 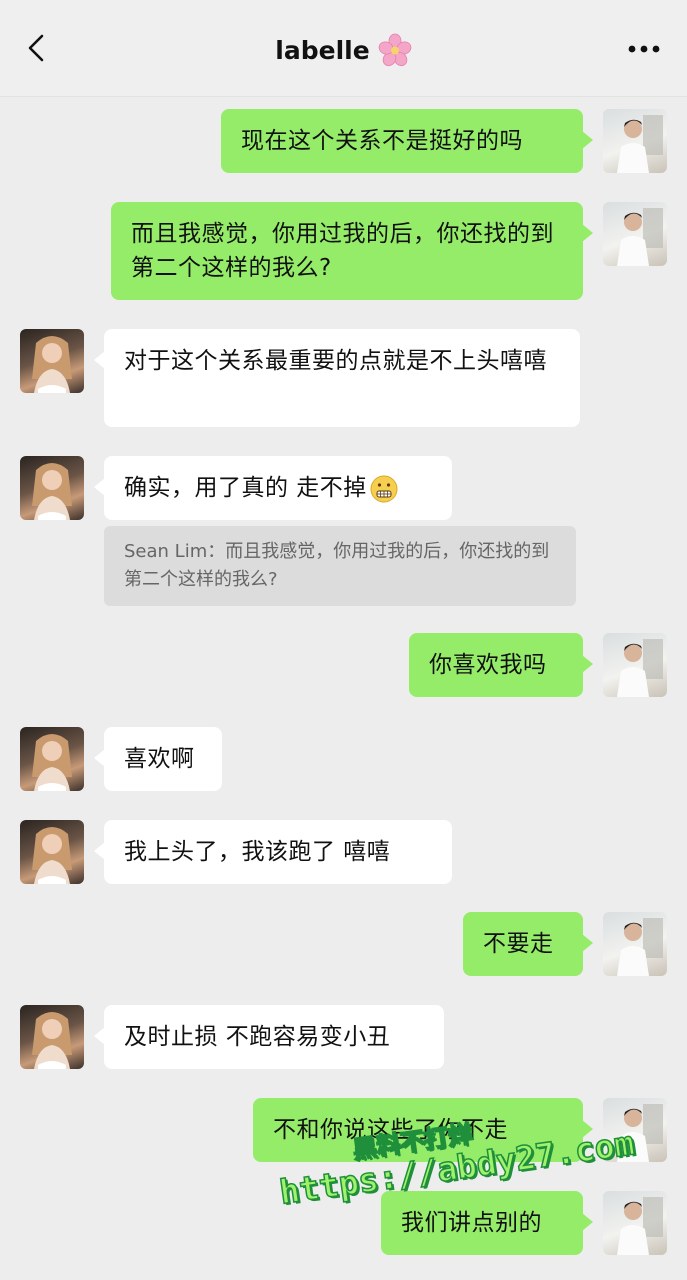 What do you see at coordinates (518, 944) in the screenshot?
I see `message-text: 不要走` at bounding box center [518, 944].